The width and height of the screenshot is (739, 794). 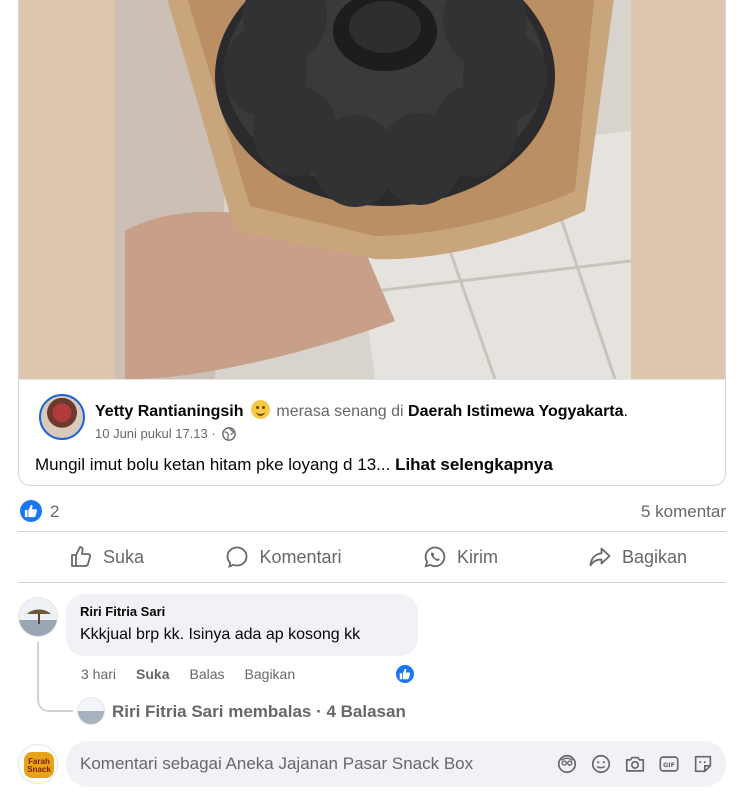 What do you see at coordinates (625, 411) in the screenshot?
I see `header-period: .` at bounding box center [625, 411].